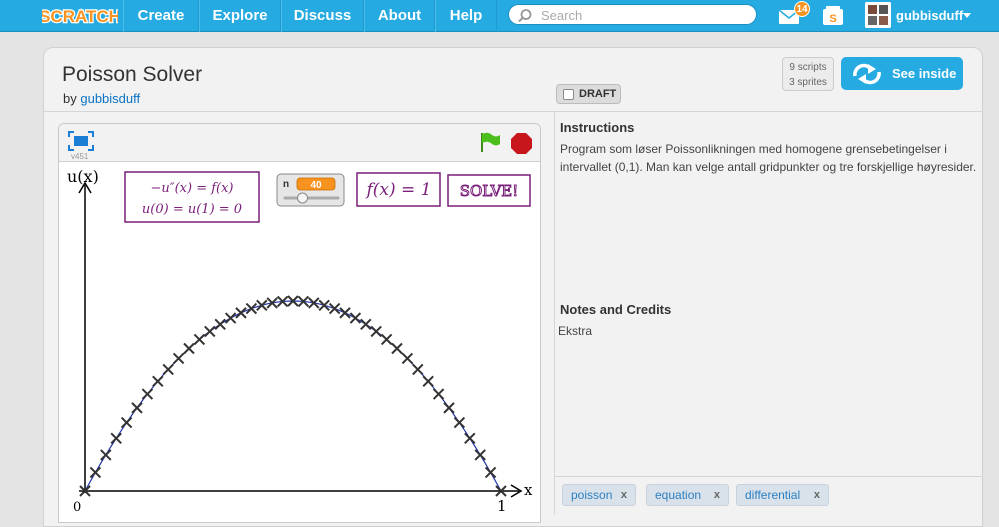 This screenshot has height=527, width=999. I want to click on slider-value: 40, so click(316, 185).